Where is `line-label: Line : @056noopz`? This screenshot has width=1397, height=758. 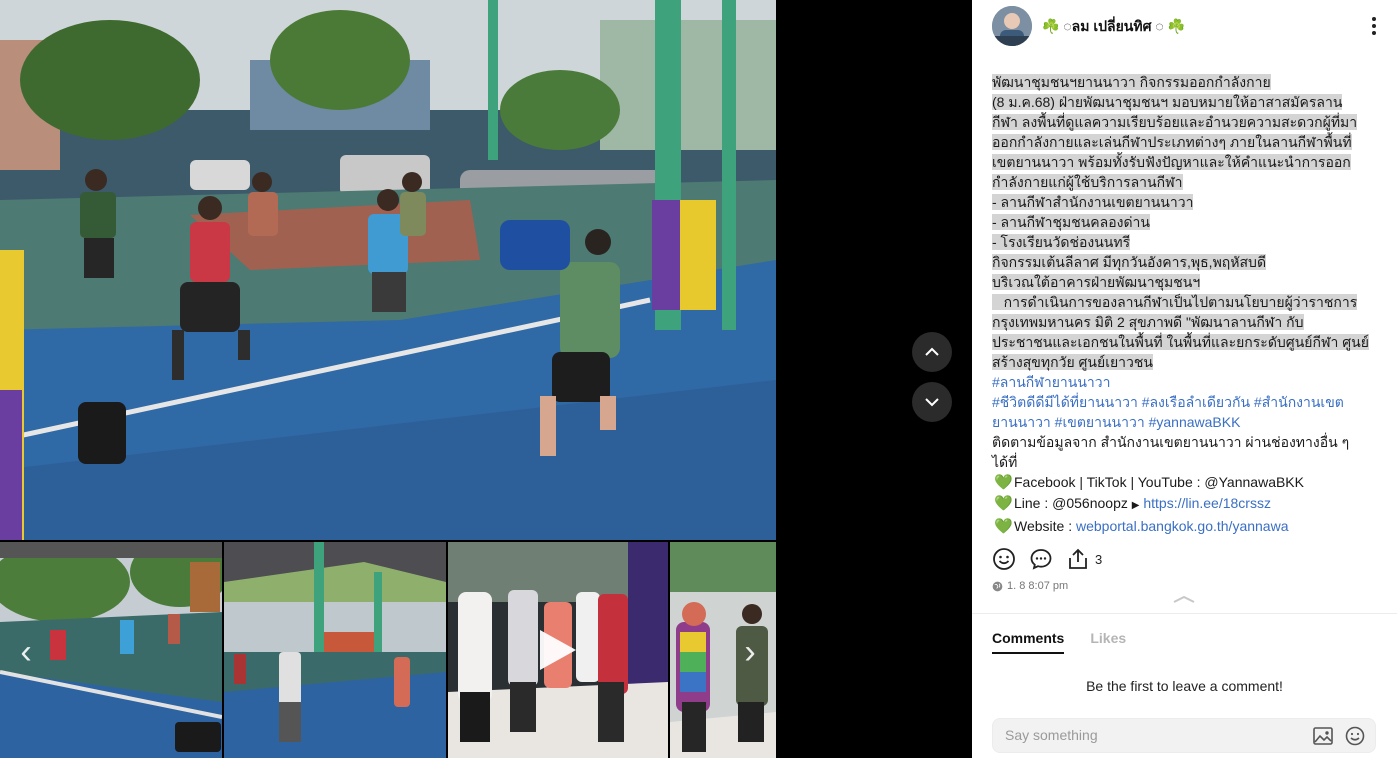 line-label: Line : @056noopz is located at coordinates (1071, 503).